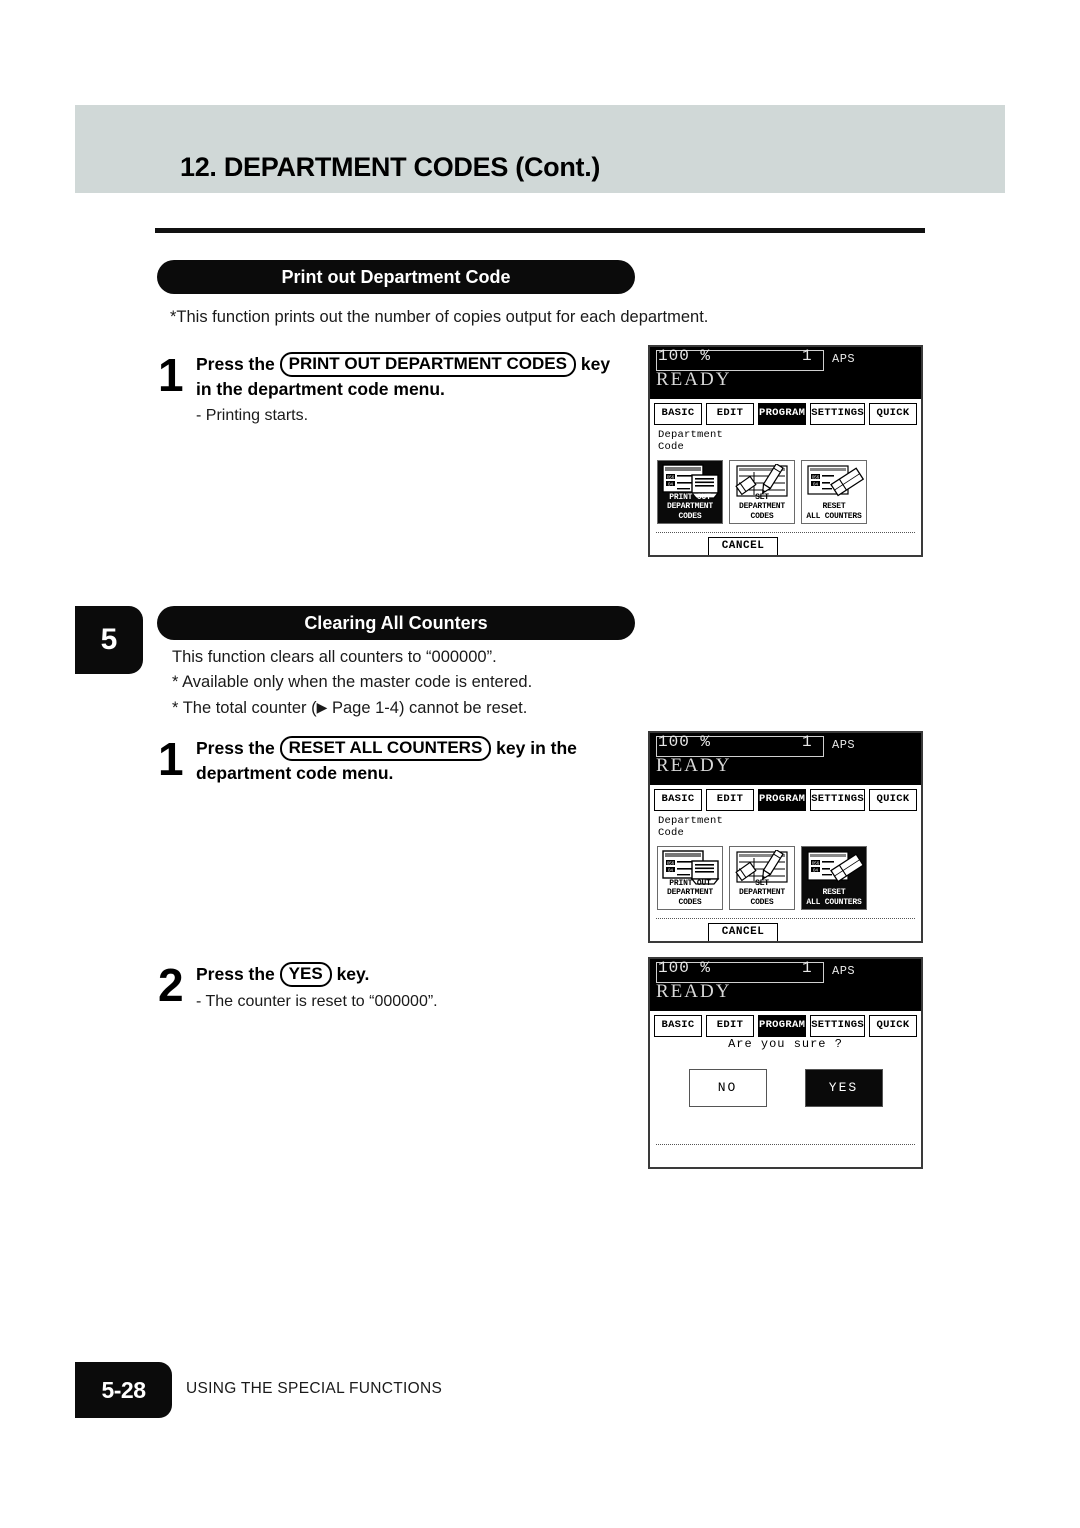 The width and height of the screenshot is (1080, 1528). I want to click on lcd3-tab-program: PROGRAM, so click(782, 1026).